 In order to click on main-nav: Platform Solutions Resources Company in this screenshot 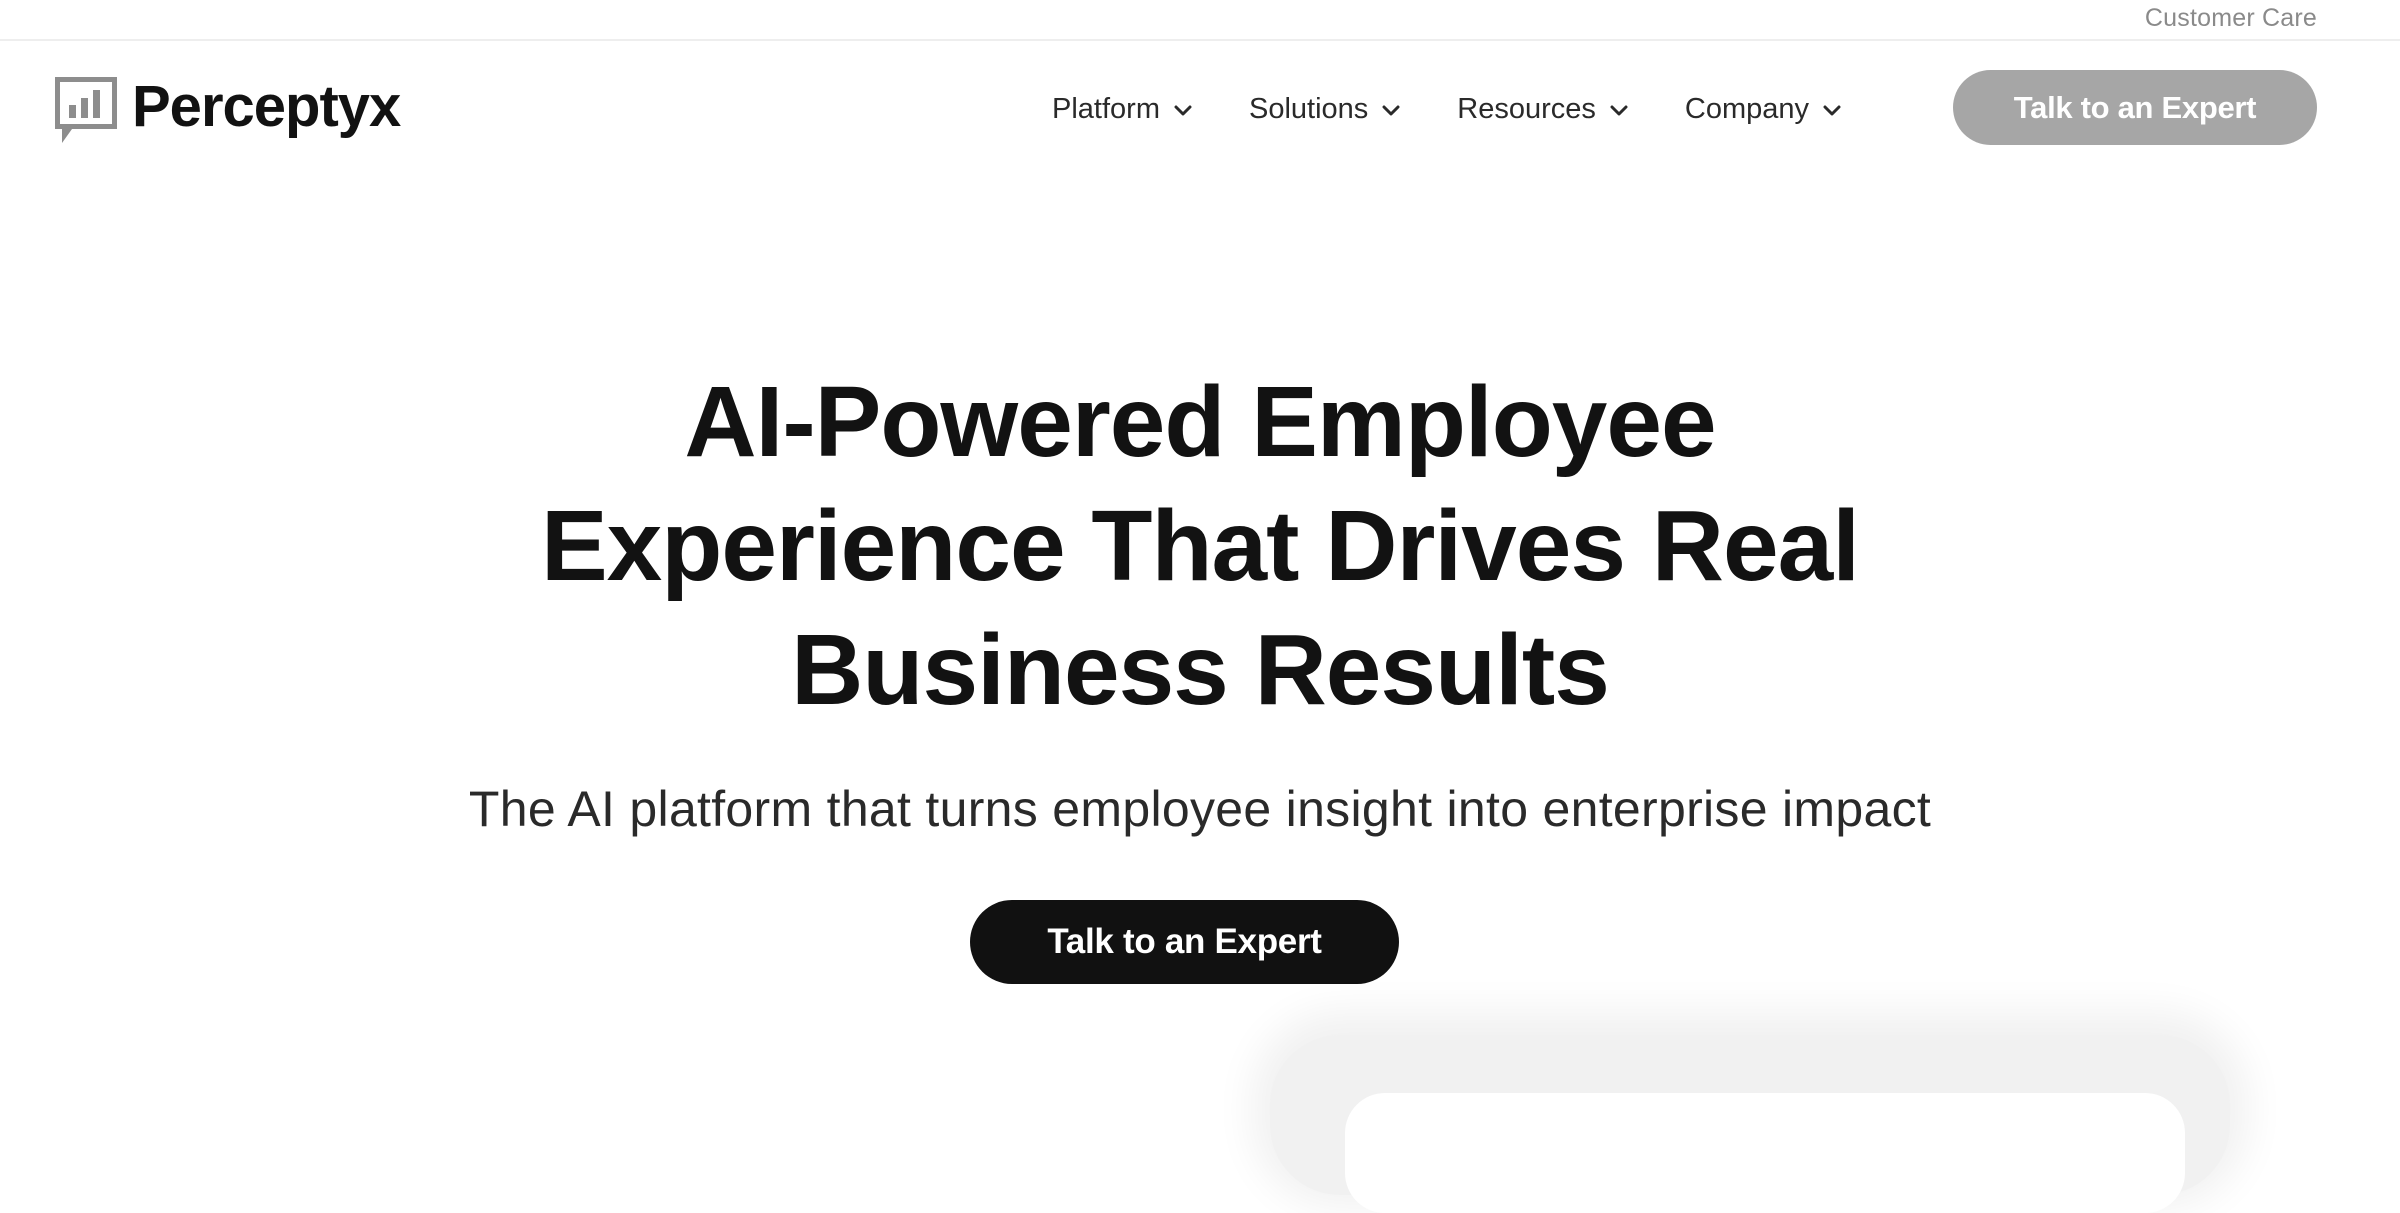, I will do `click(1475, 109)`.